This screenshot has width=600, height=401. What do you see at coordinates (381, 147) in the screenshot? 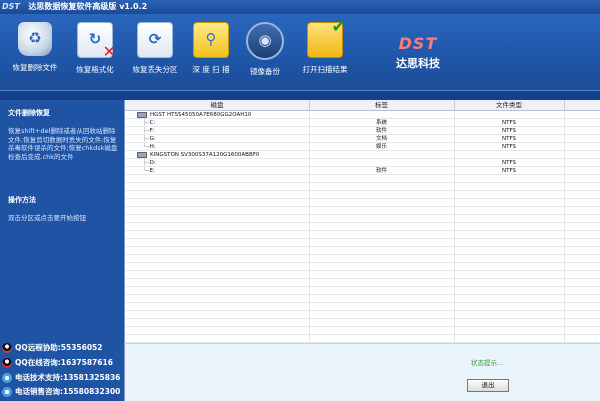
I see `partition-label: 娱乐` at bounding box center [381, 147].